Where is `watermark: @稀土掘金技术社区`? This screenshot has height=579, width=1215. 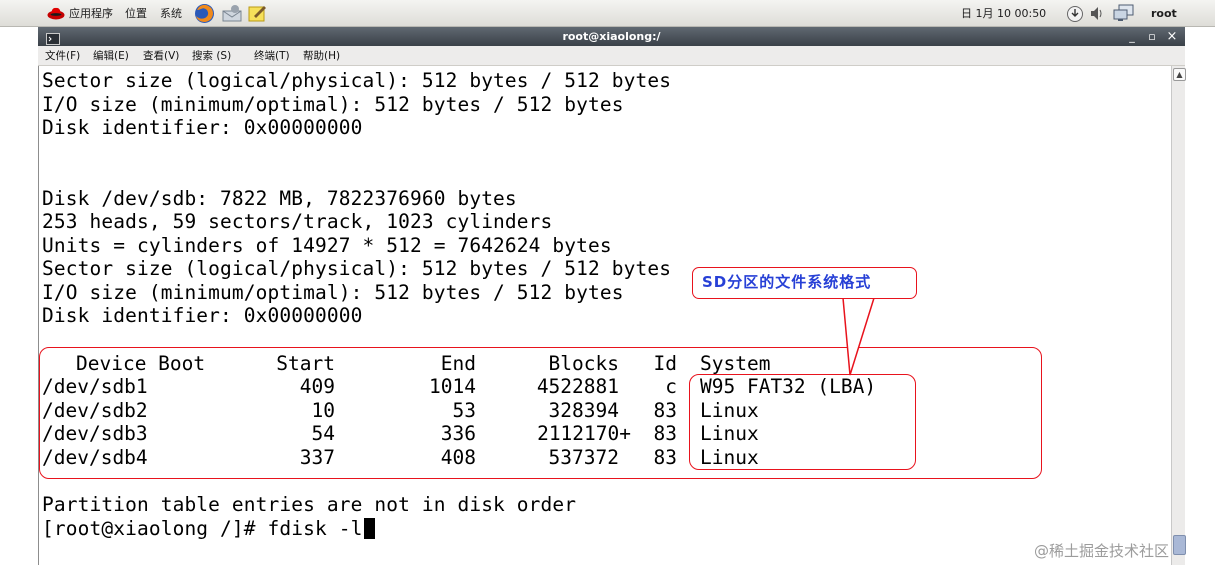
watermark: @稀土掘金技术社区 is located at coordinates (1102, 551).